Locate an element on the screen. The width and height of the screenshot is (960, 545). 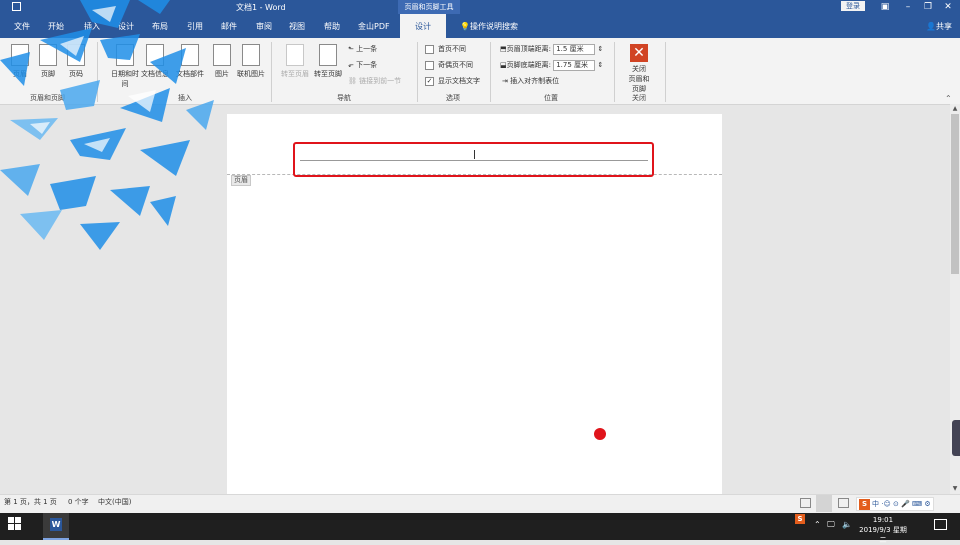
link-to-previous-button: ⛓ 链接到前一节 is located at coordinates (374, 81).